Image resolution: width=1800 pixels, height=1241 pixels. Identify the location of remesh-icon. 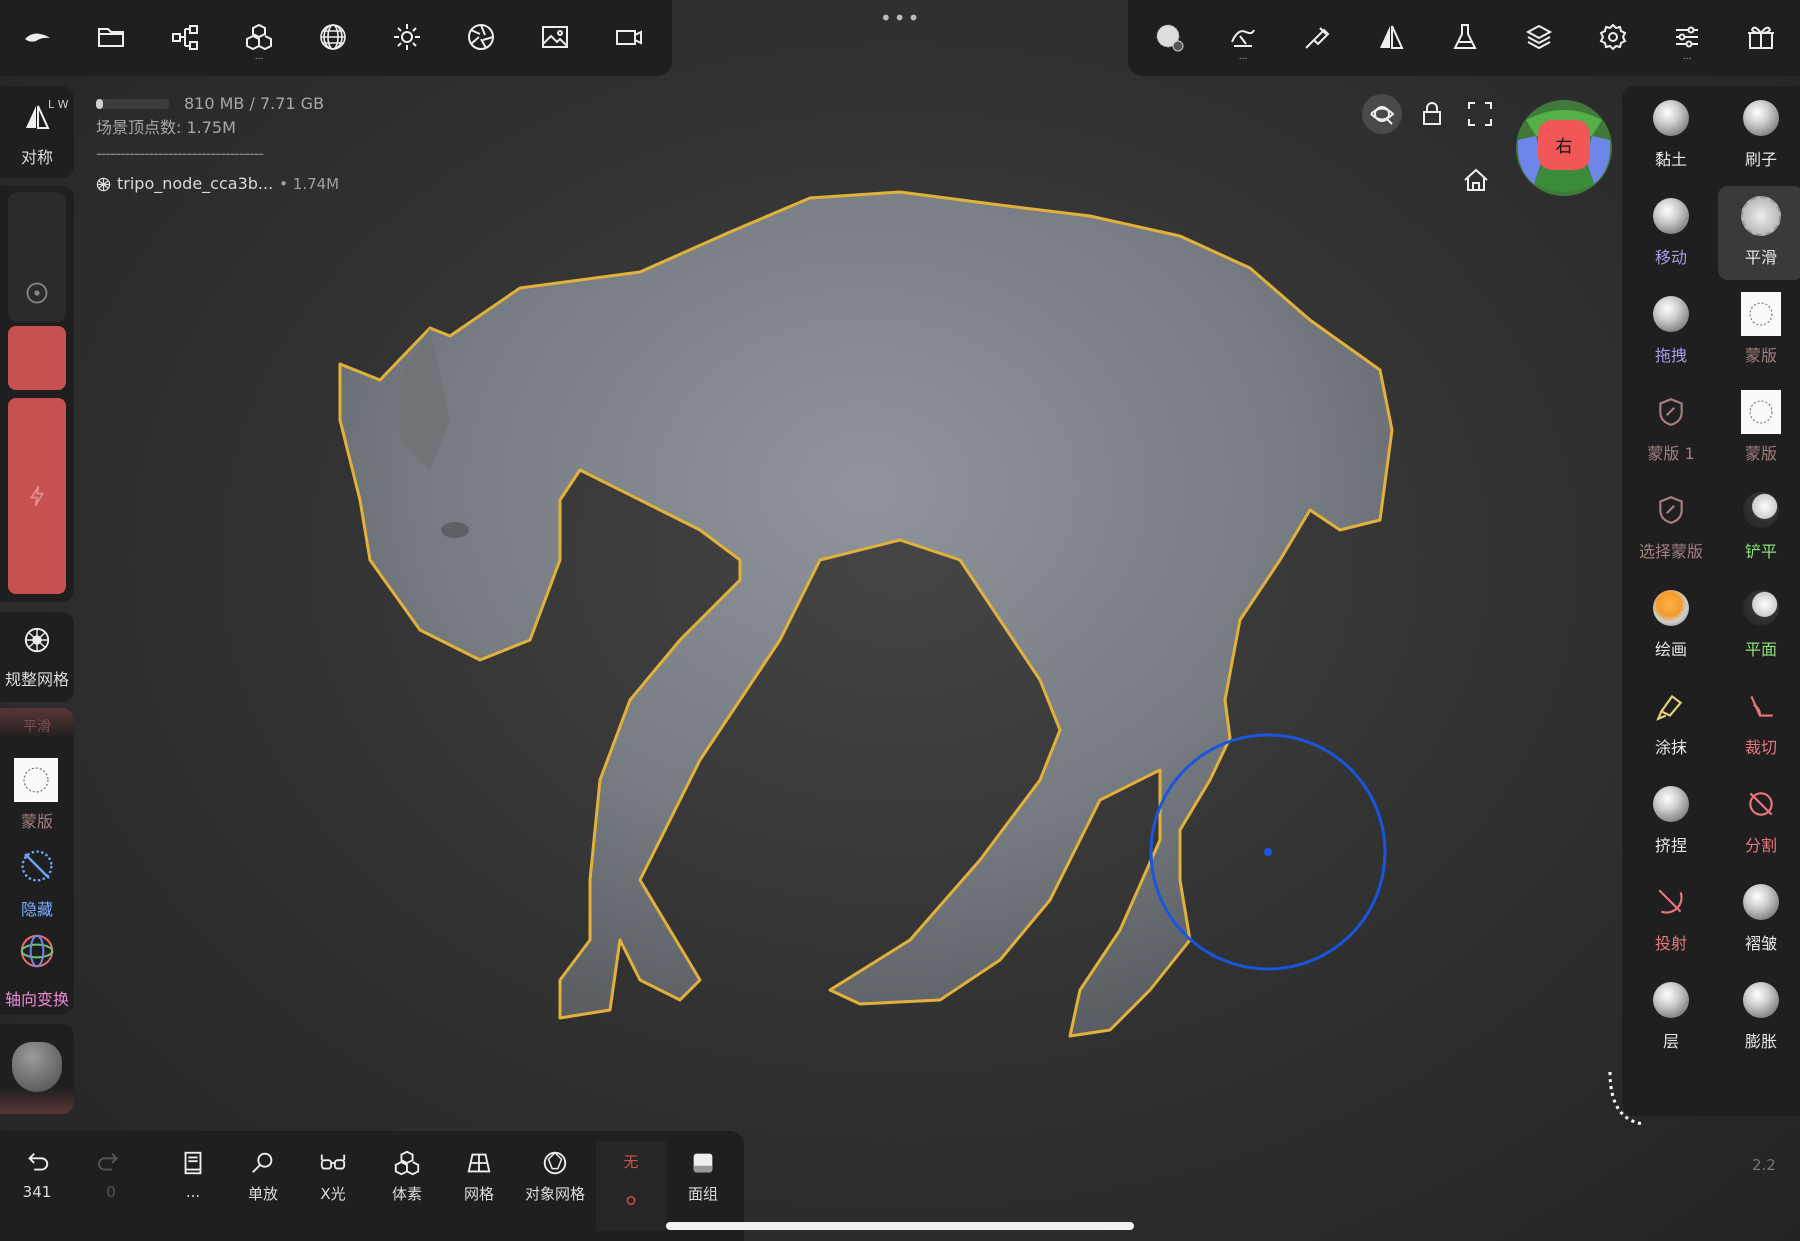
(37, 640).